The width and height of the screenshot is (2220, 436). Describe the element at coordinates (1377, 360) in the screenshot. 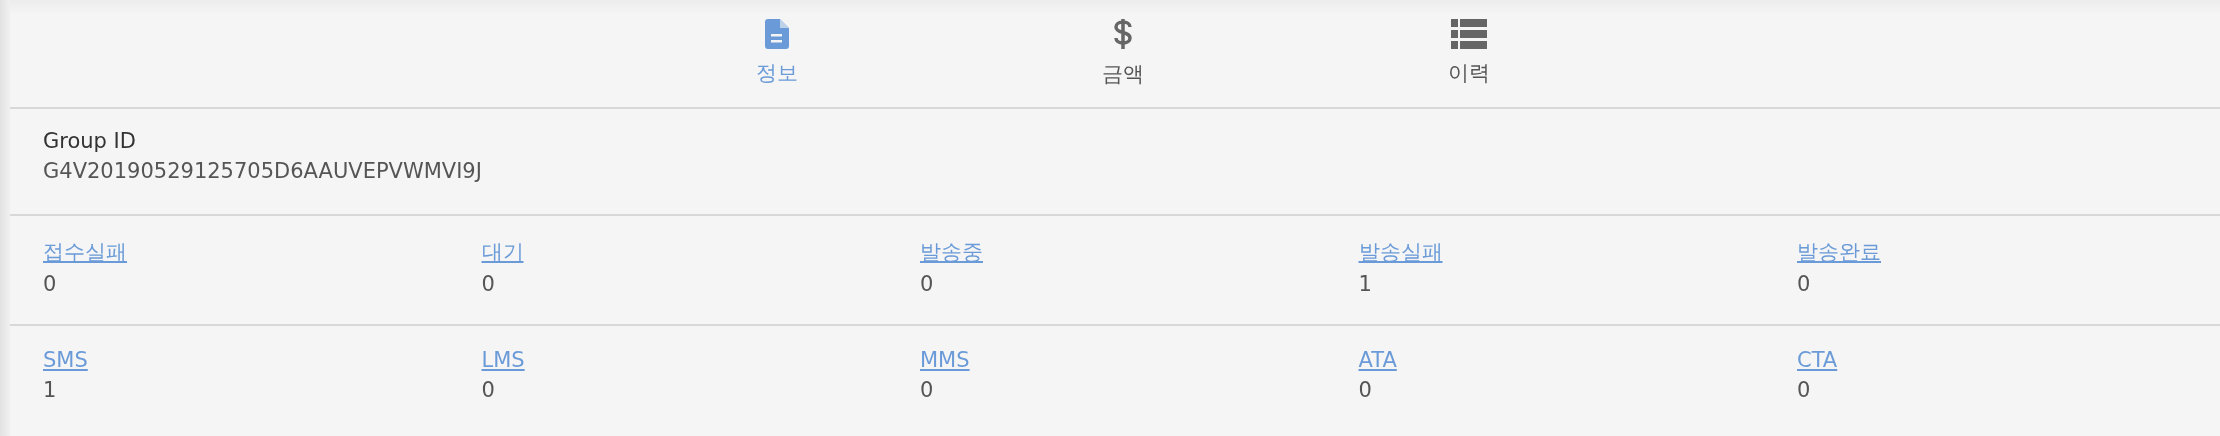

I see `count-link: ATA` at that location.